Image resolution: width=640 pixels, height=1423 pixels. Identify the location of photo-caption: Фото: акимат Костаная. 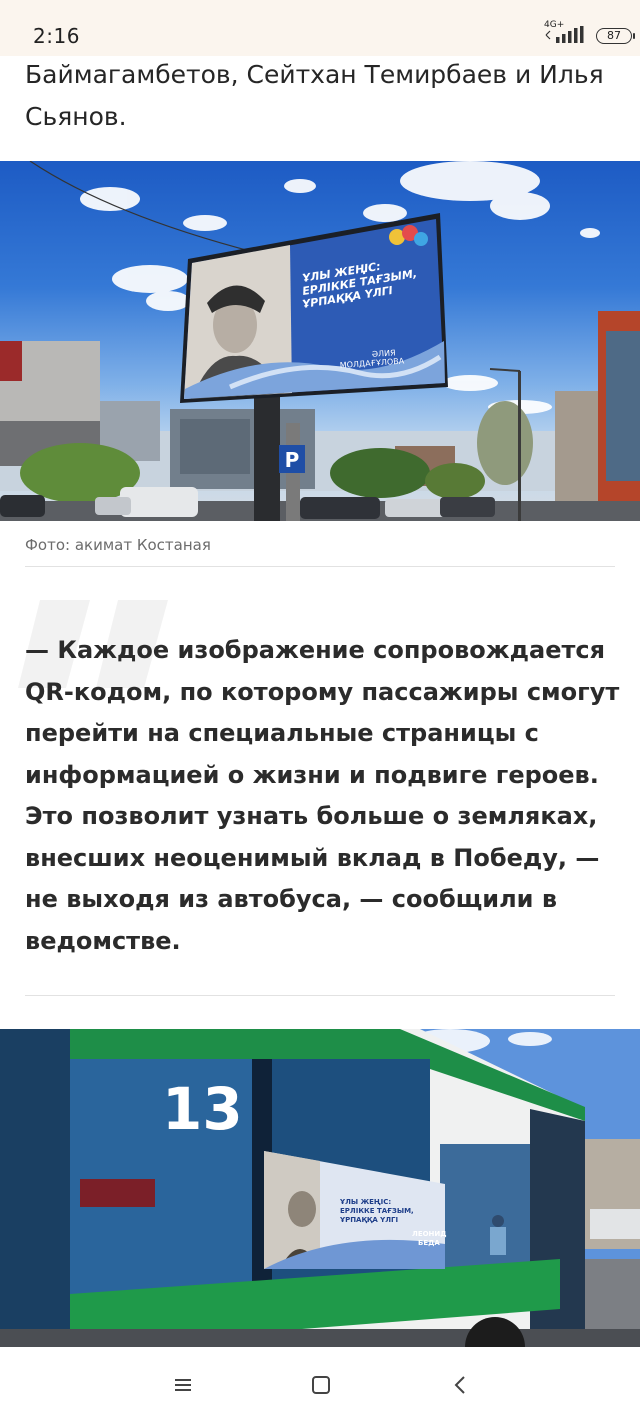
(118, 545).